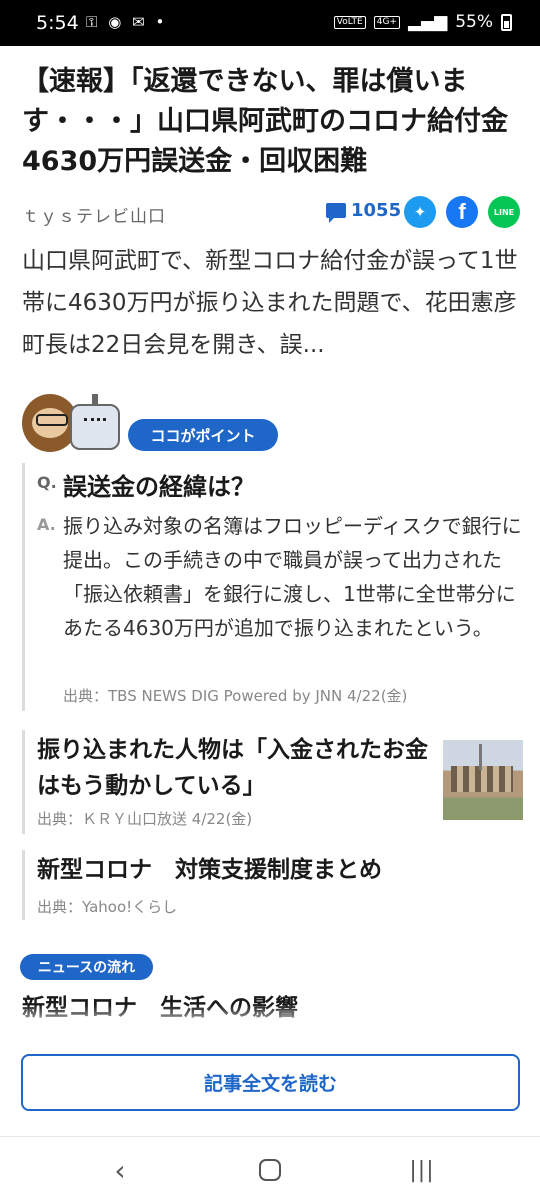 This screenshot has height=1200, width=540. I want to click on recent-apps-icon: |||, so click(422, 1170).